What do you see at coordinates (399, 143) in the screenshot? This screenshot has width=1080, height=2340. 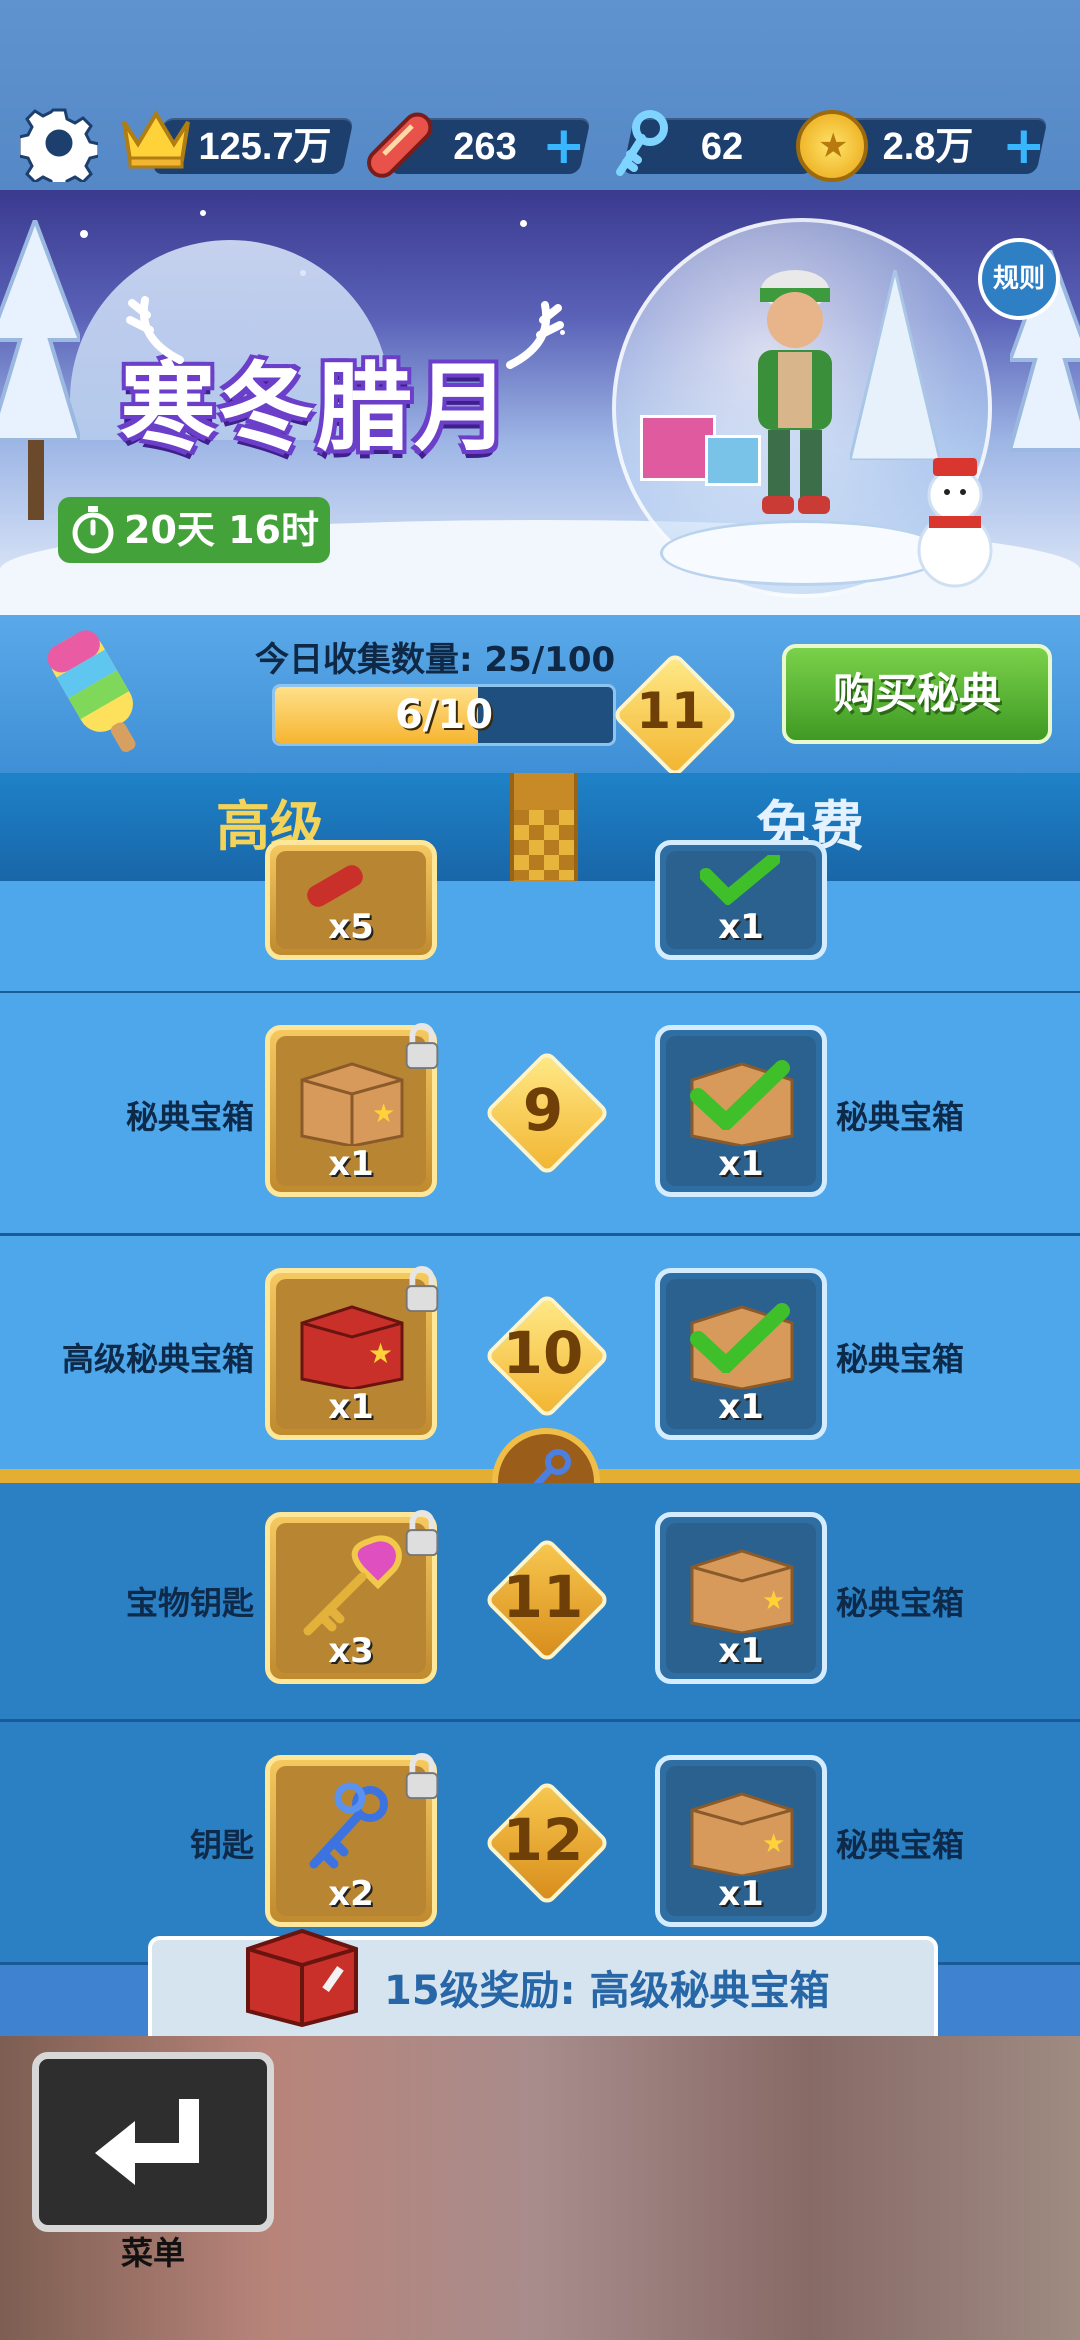 I see `hoverboard-icon` at bounding box center [399, 143].